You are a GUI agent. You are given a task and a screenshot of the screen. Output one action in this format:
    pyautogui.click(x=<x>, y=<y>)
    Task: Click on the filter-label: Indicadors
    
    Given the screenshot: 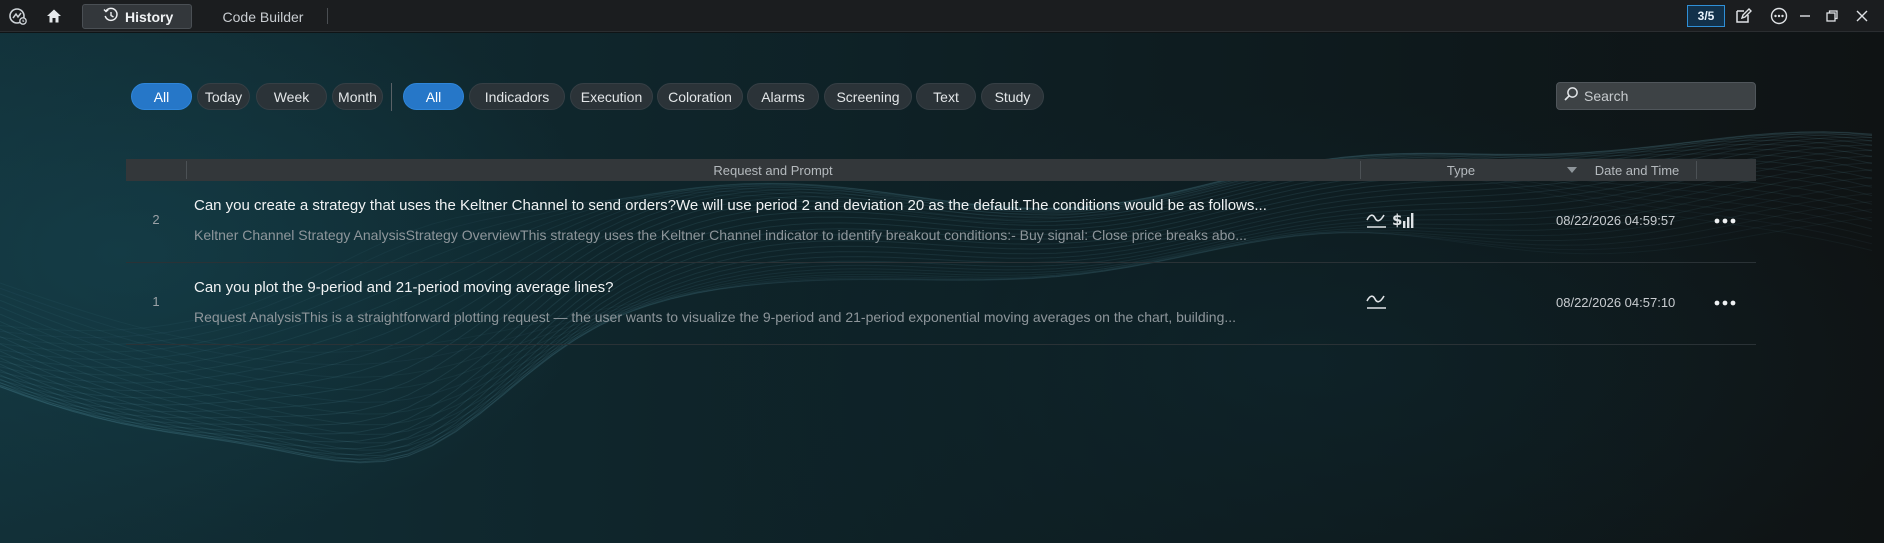 What is the action you would take?
    pyautogui.click(x=517, y=96)
    